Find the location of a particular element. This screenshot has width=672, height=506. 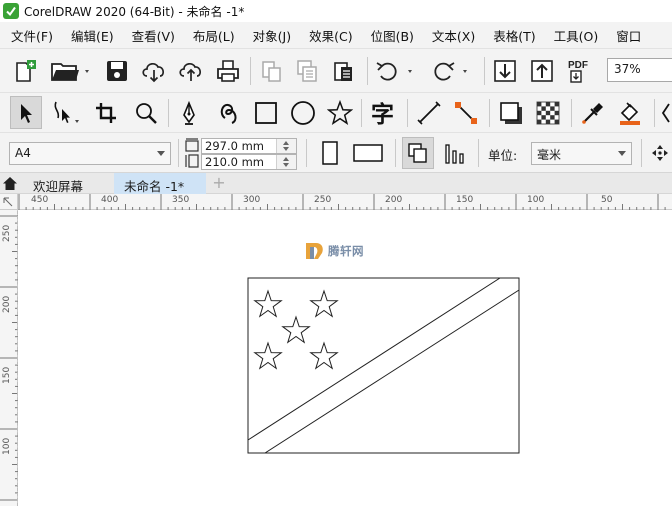

eyedropper-icon is located at coordinates (592, 113).